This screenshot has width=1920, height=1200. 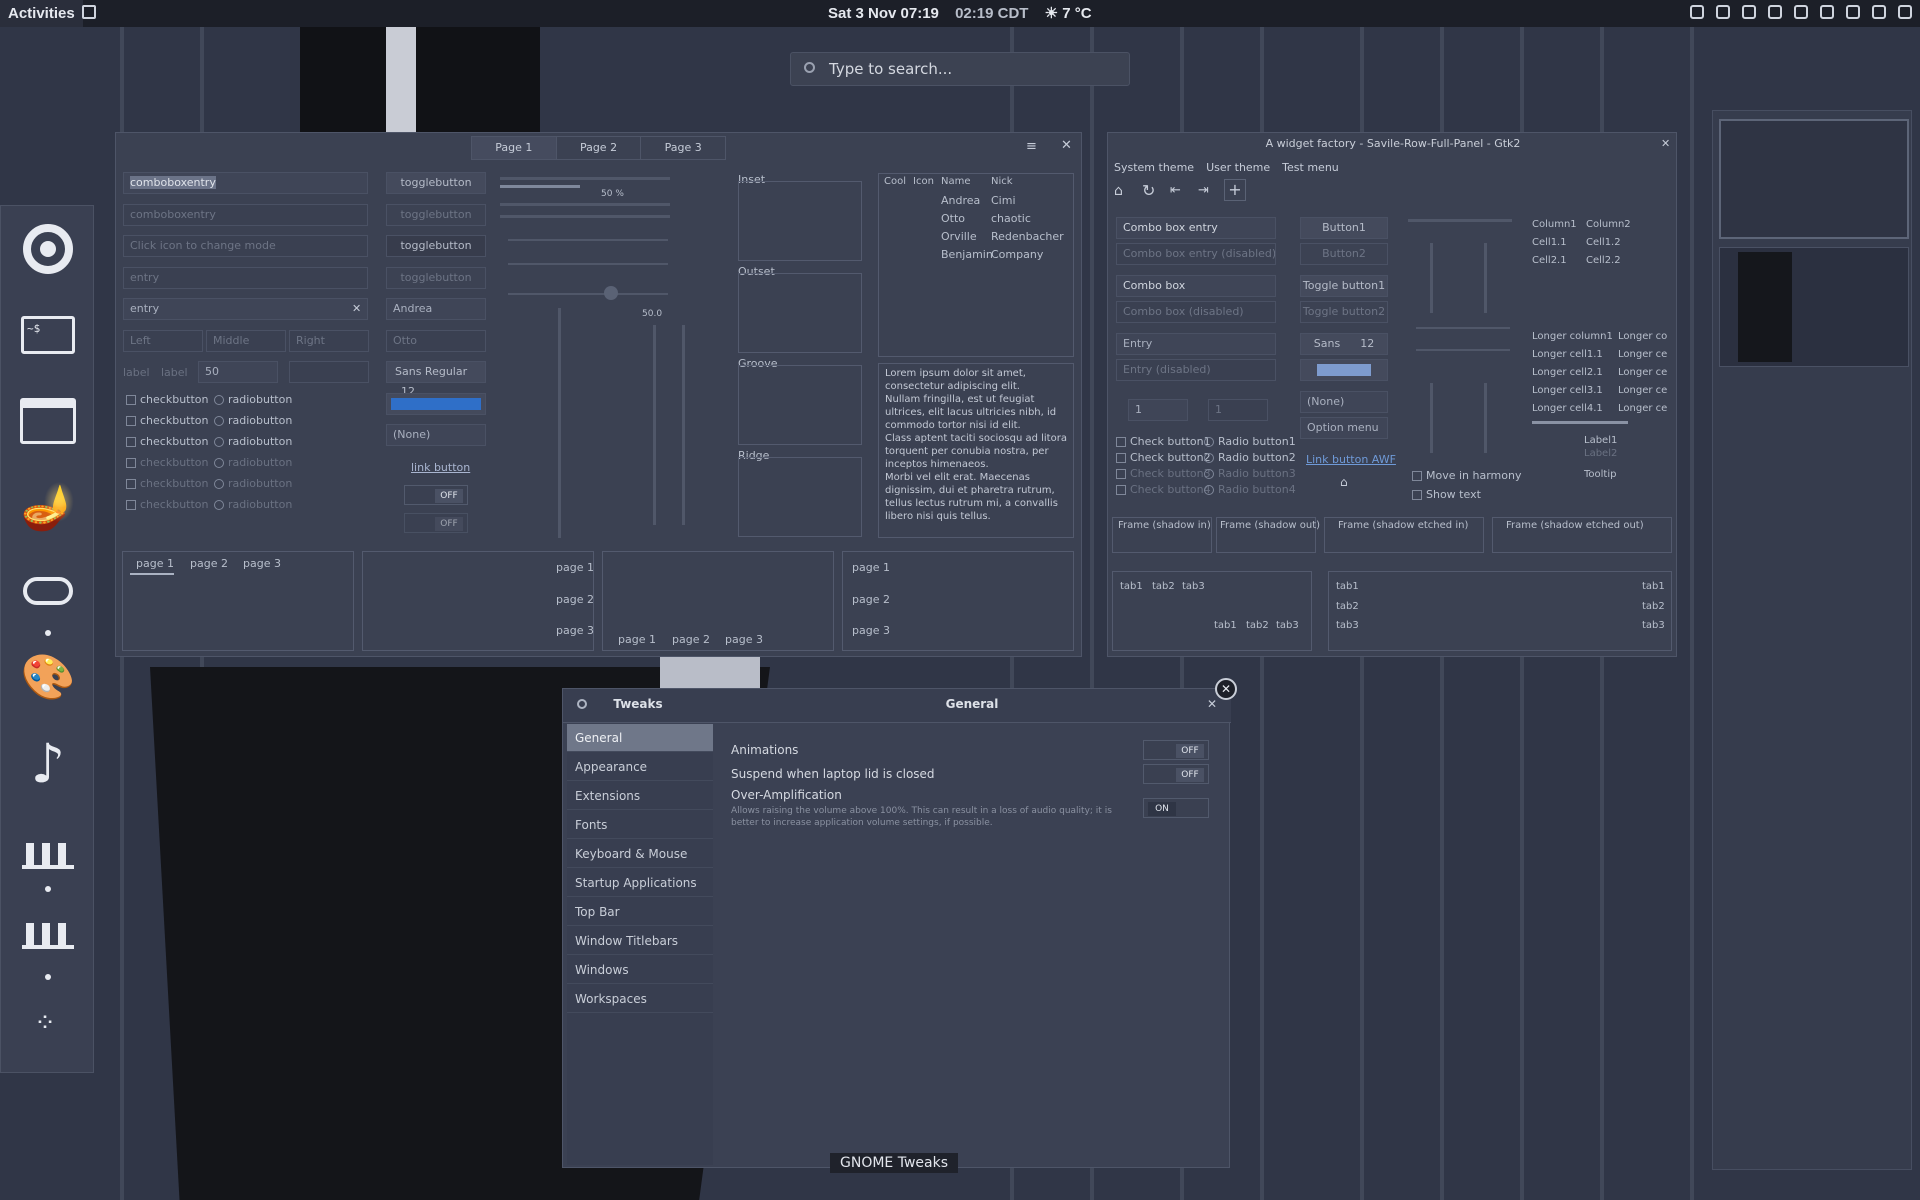 I want to click on tree-header-nick: Nick, so click(x=1002, y=181).